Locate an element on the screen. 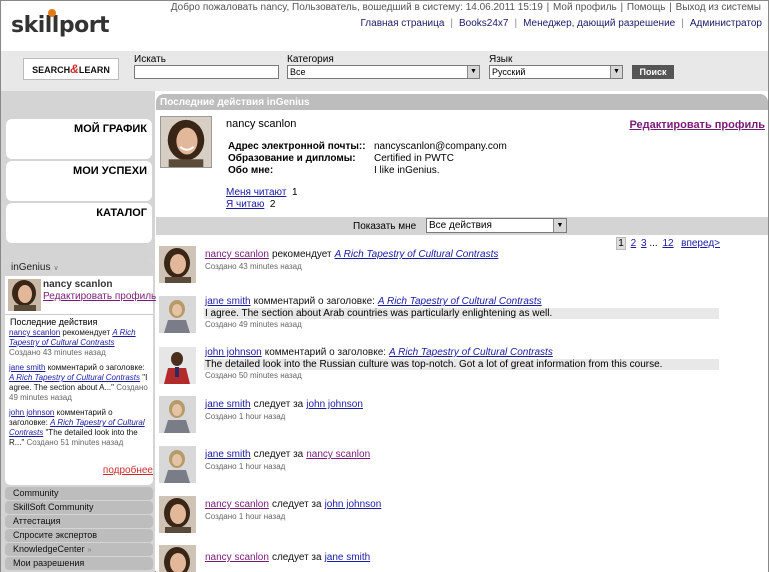 The height and width of the screenshot is (572, 769). category-select: Все ▼ is located at coordinates (383, 72).